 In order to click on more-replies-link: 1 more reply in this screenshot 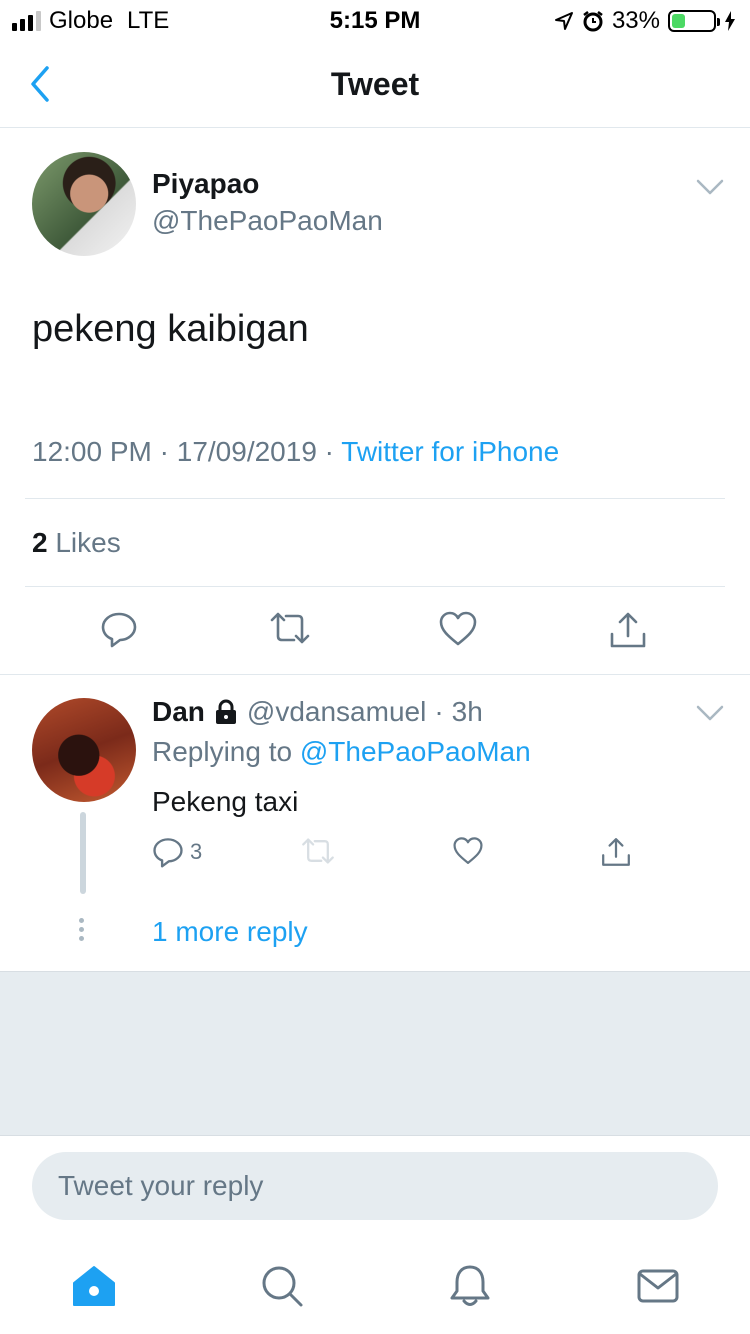, I will do `click(230, 932)`.